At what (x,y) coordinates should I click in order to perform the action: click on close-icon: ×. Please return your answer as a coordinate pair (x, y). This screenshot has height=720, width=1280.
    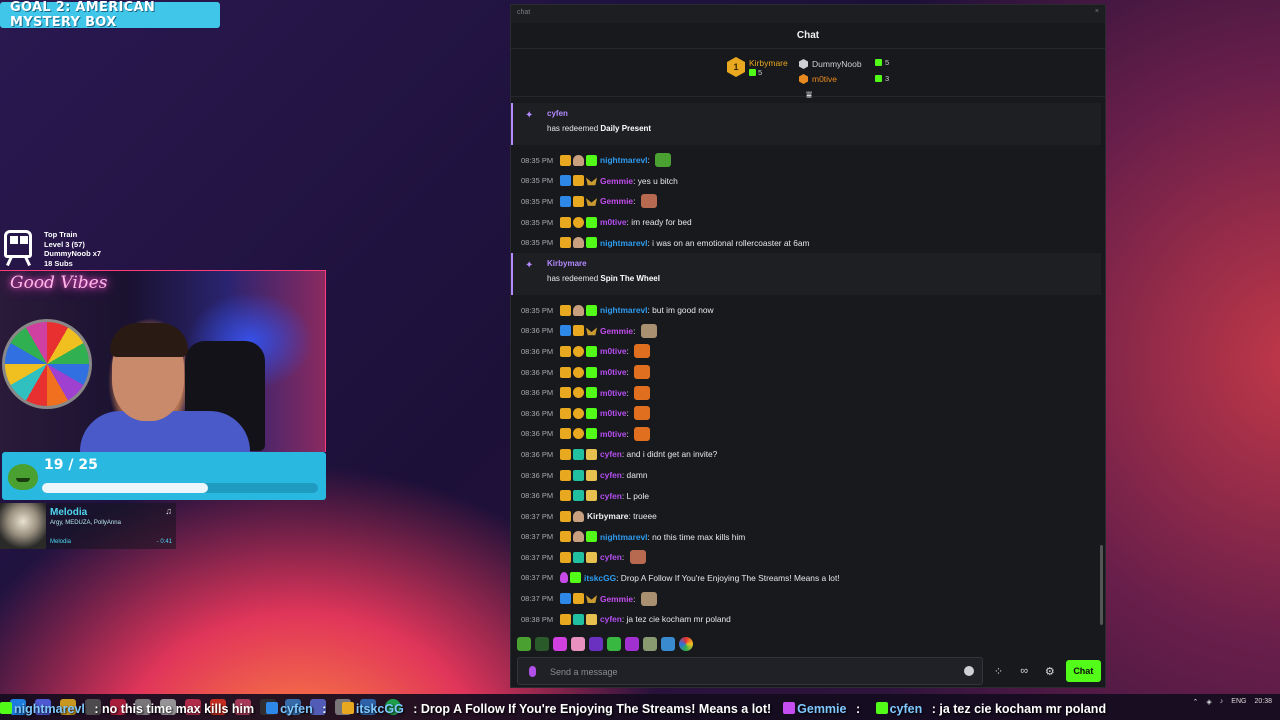
    Looking at the image, I should click on (1097, 11).